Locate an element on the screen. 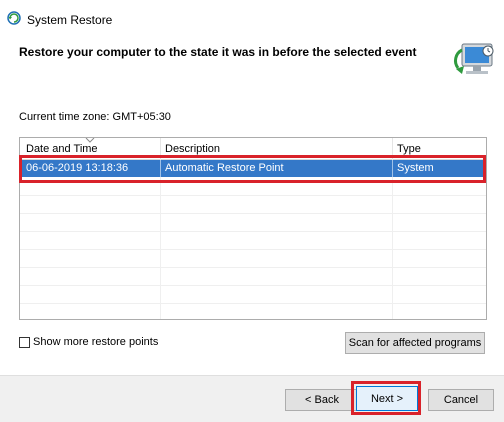 The width and height of the screenshot is (504, 422). restore-computer-icon is located at coordinates (474, 58).